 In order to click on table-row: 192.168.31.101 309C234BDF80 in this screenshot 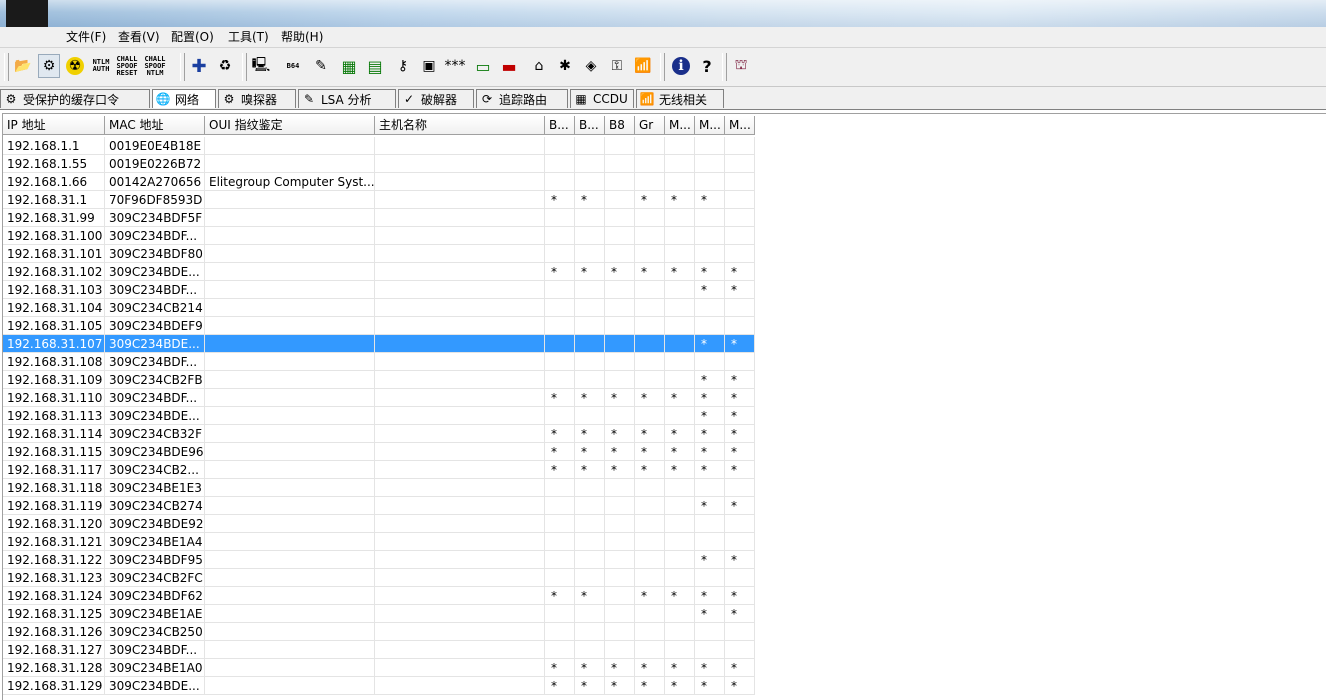, I will do `click(379, 254)`.